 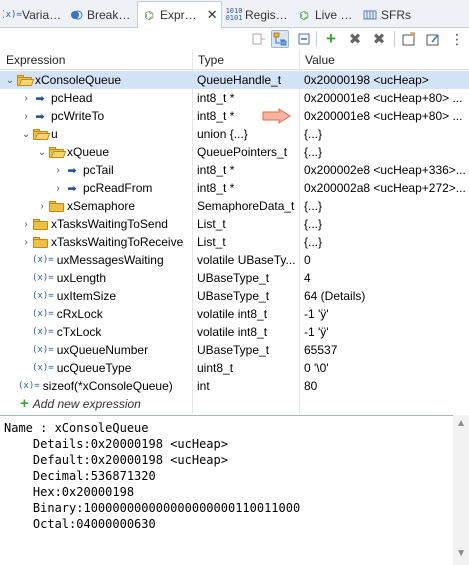 What do you see at coordinates (457, 39) in the screenshot?
I see `view-menu-icon: ⋮` at bounding box center [457, 39].